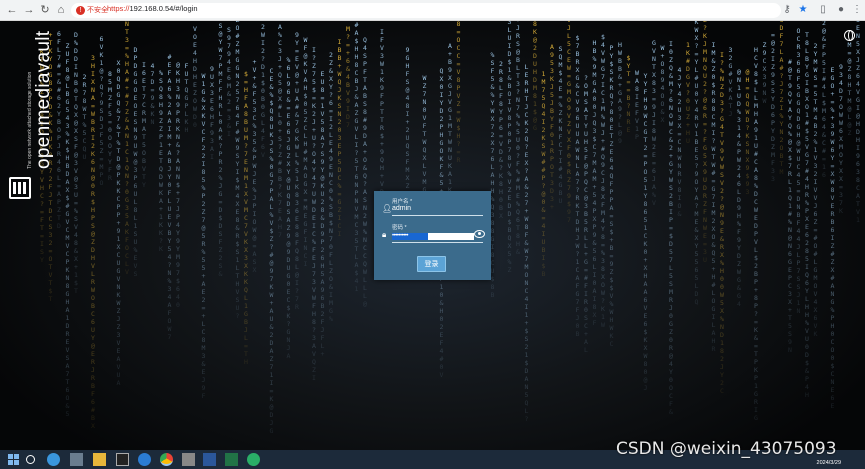 The width and height of the screenshot is (865, 469). I want to click on reload-icon: ↻, so click(45, 10).